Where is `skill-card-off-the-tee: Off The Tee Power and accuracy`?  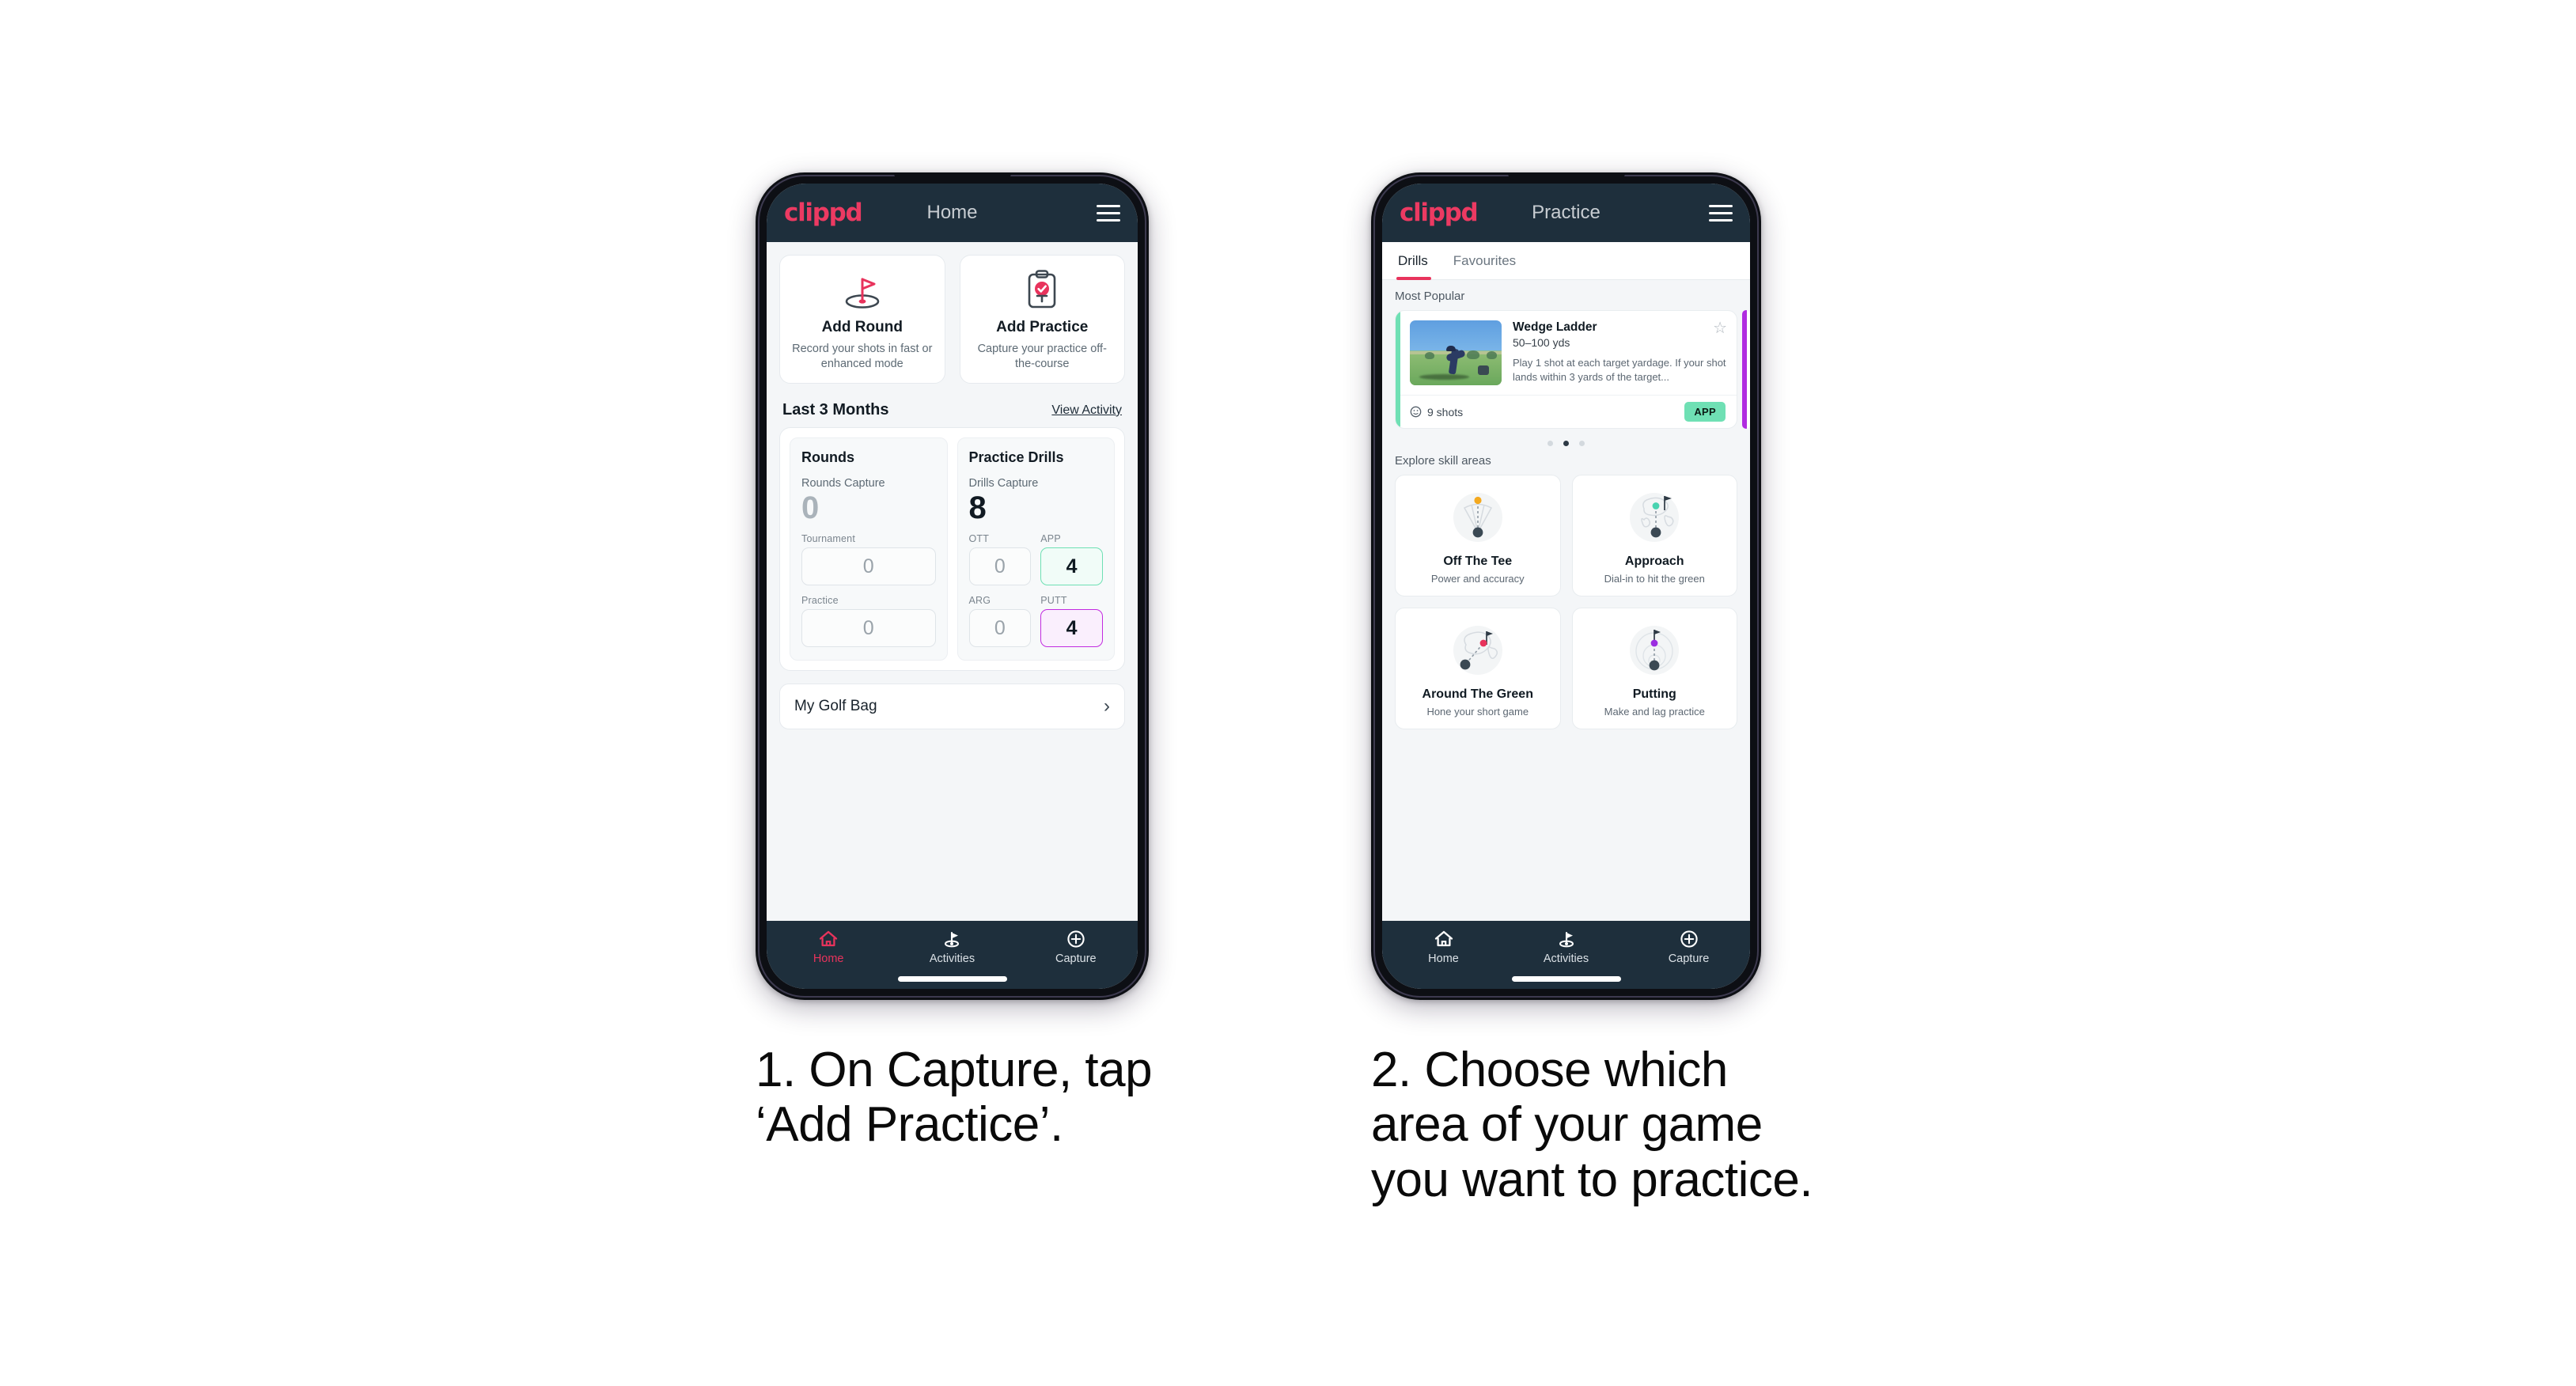
skill-card-off-the-tee: Off The Tee Power and accuracy is located at coordinates (1478, 536).